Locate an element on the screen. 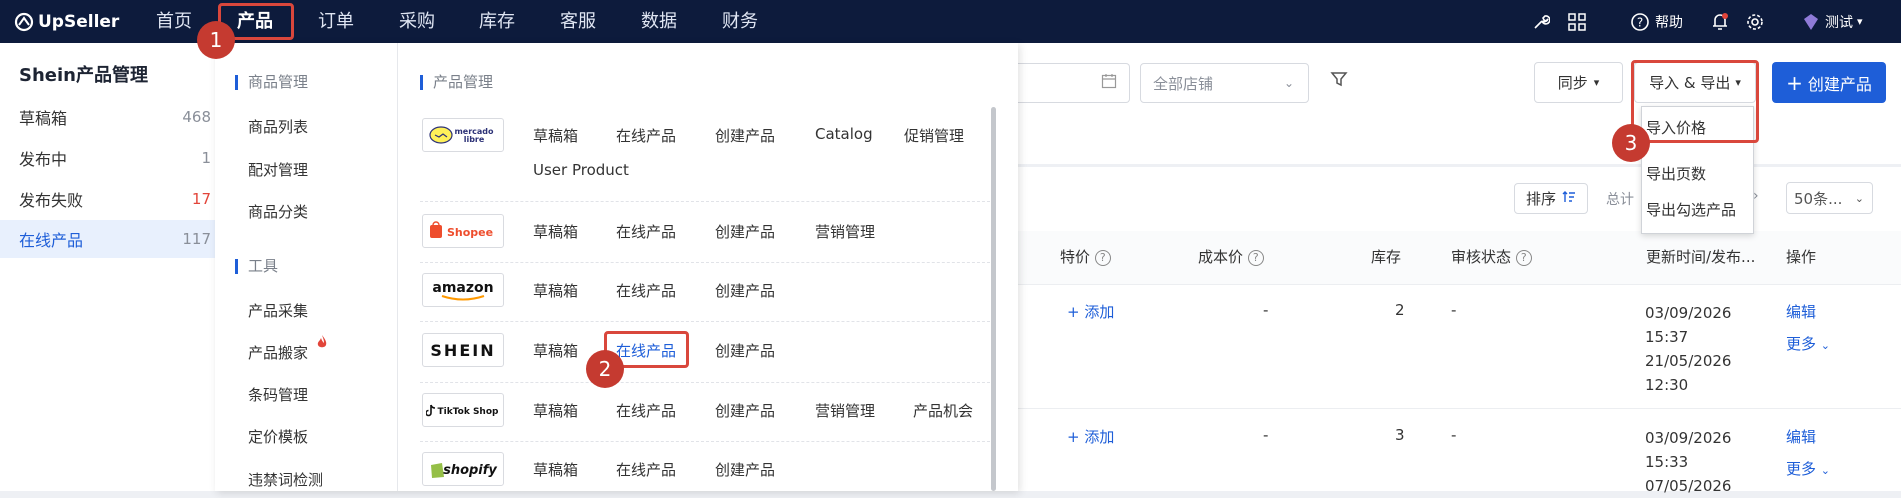 This screenshot has width=1901, height=498. stock-cell: 2 is located at coordinates (1400, 310).